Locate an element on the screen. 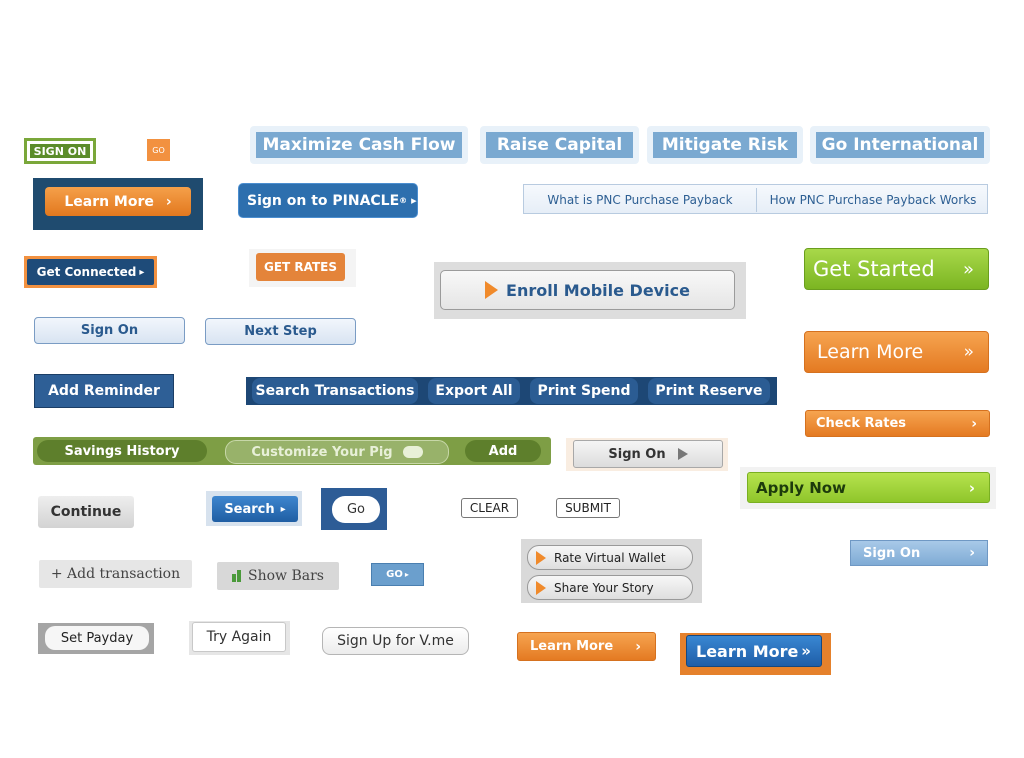  go-orange-button: GO is located at coordinates (158, 150).